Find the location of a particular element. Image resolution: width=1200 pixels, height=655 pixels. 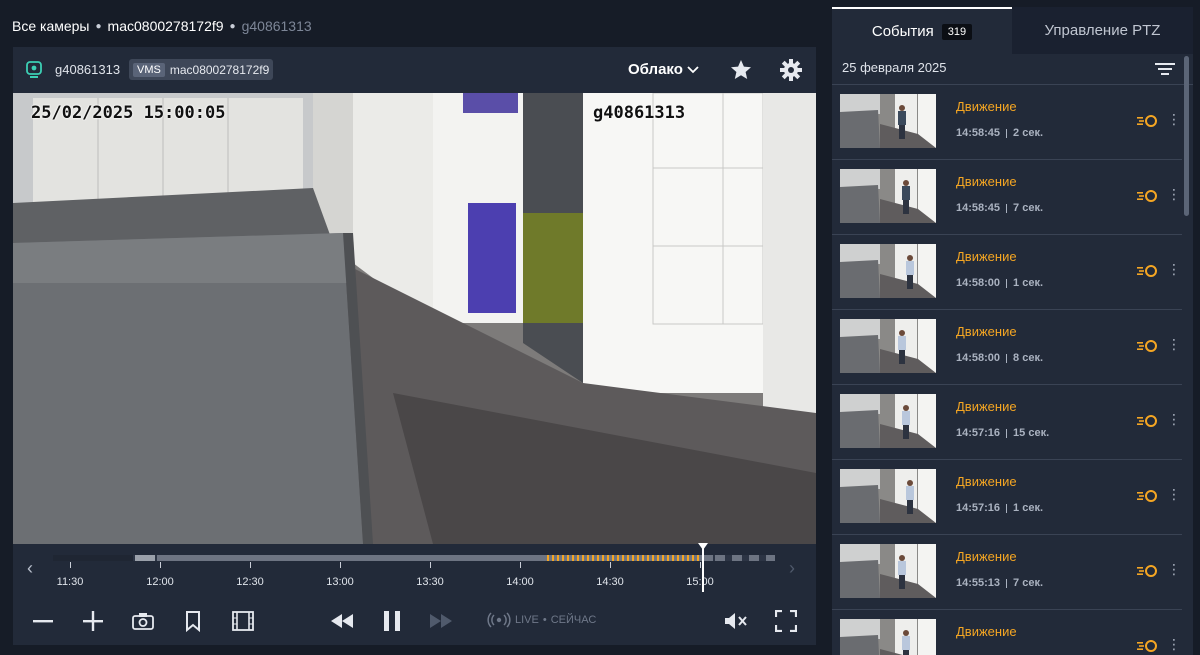

player-controls: LIVE • СЕЙЧАС is located at coordinates (414, 620).